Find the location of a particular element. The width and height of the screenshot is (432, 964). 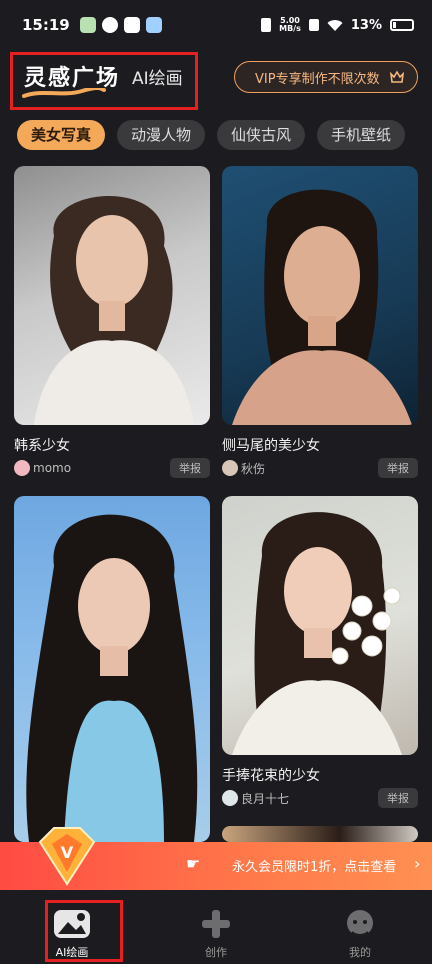

gallery-card: 手捧花束的少女 良月十七 举报 is located at coordinates (320, 652).